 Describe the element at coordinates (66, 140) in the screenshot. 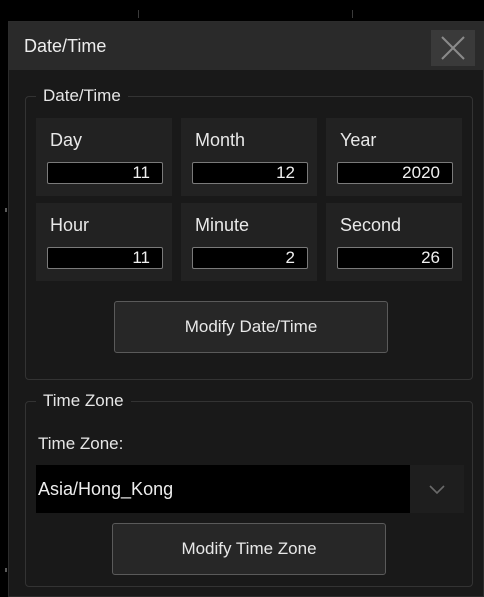

I see `day-label: Day` at that location.